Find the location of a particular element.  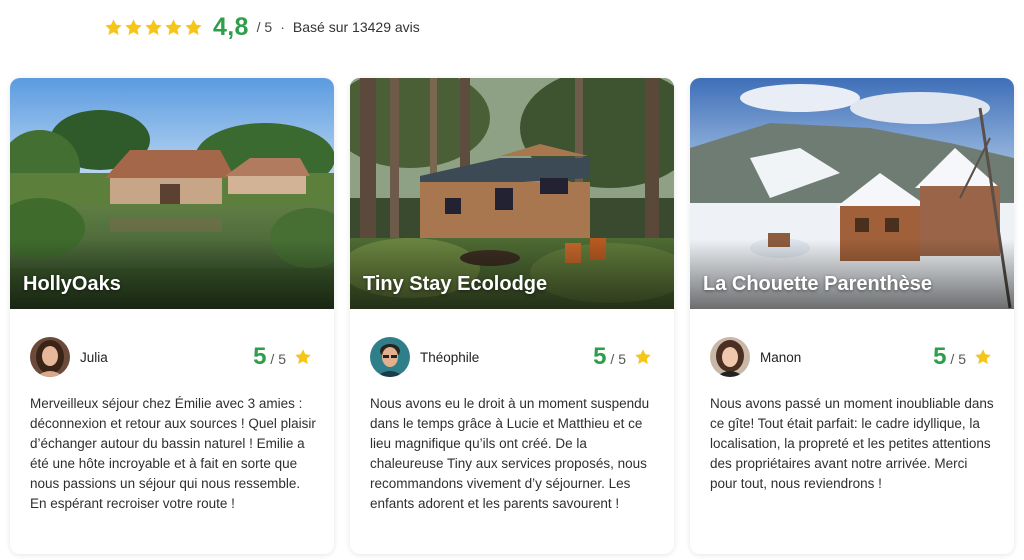

rating-summary: 4,8 / 5 · Basé sur 13429 avis is located at coordinates (262, 27).